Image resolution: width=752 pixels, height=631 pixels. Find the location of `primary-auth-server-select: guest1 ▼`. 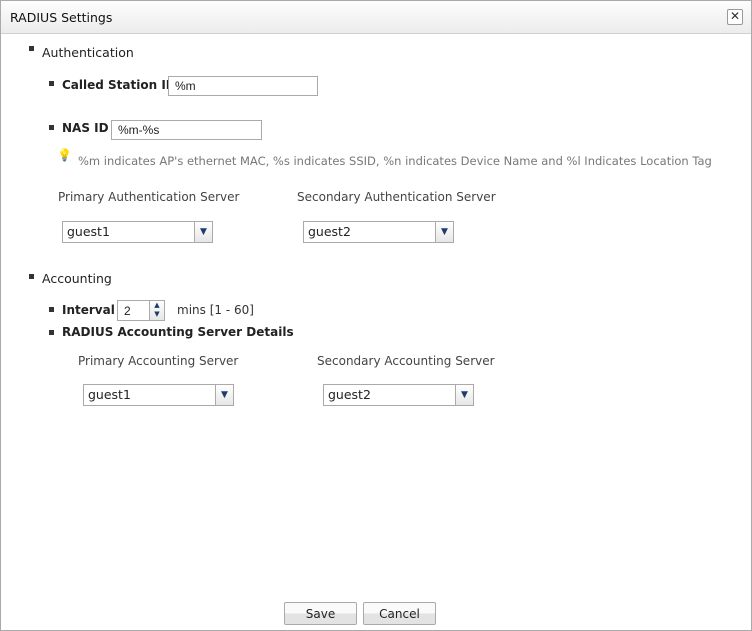

primary-auth-server-select: guest1 ▼ is located at coordinates (137, 232).